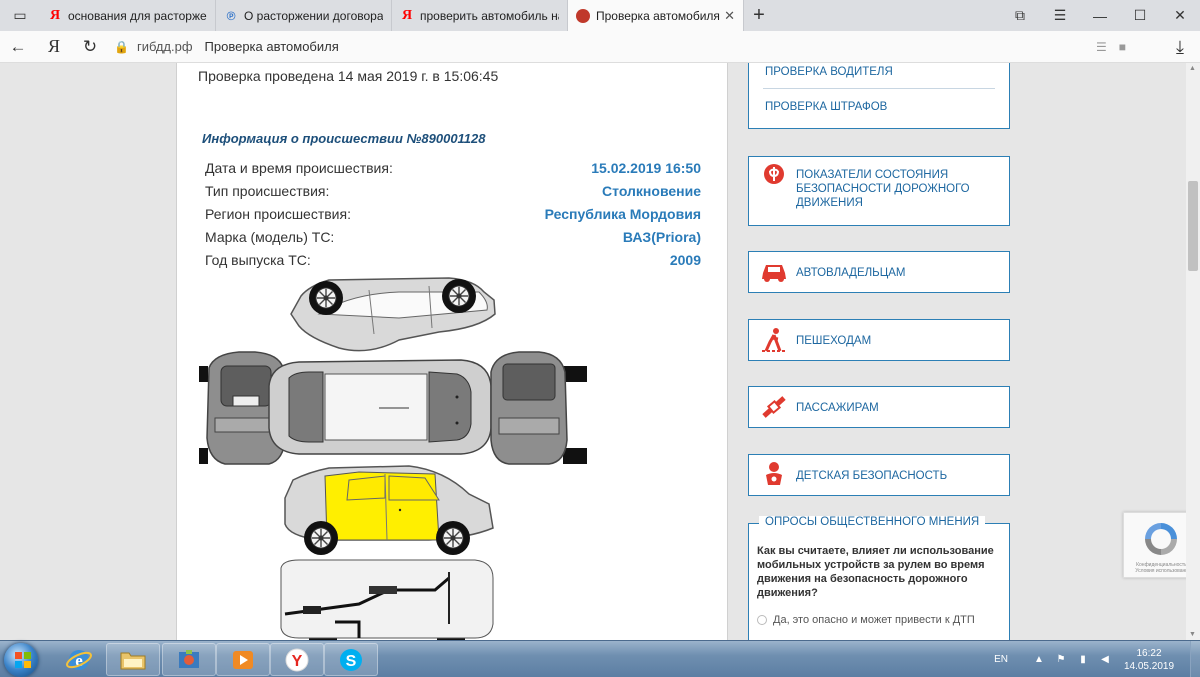  I want to click on download-icon: ⤓, so click(1180, 47).